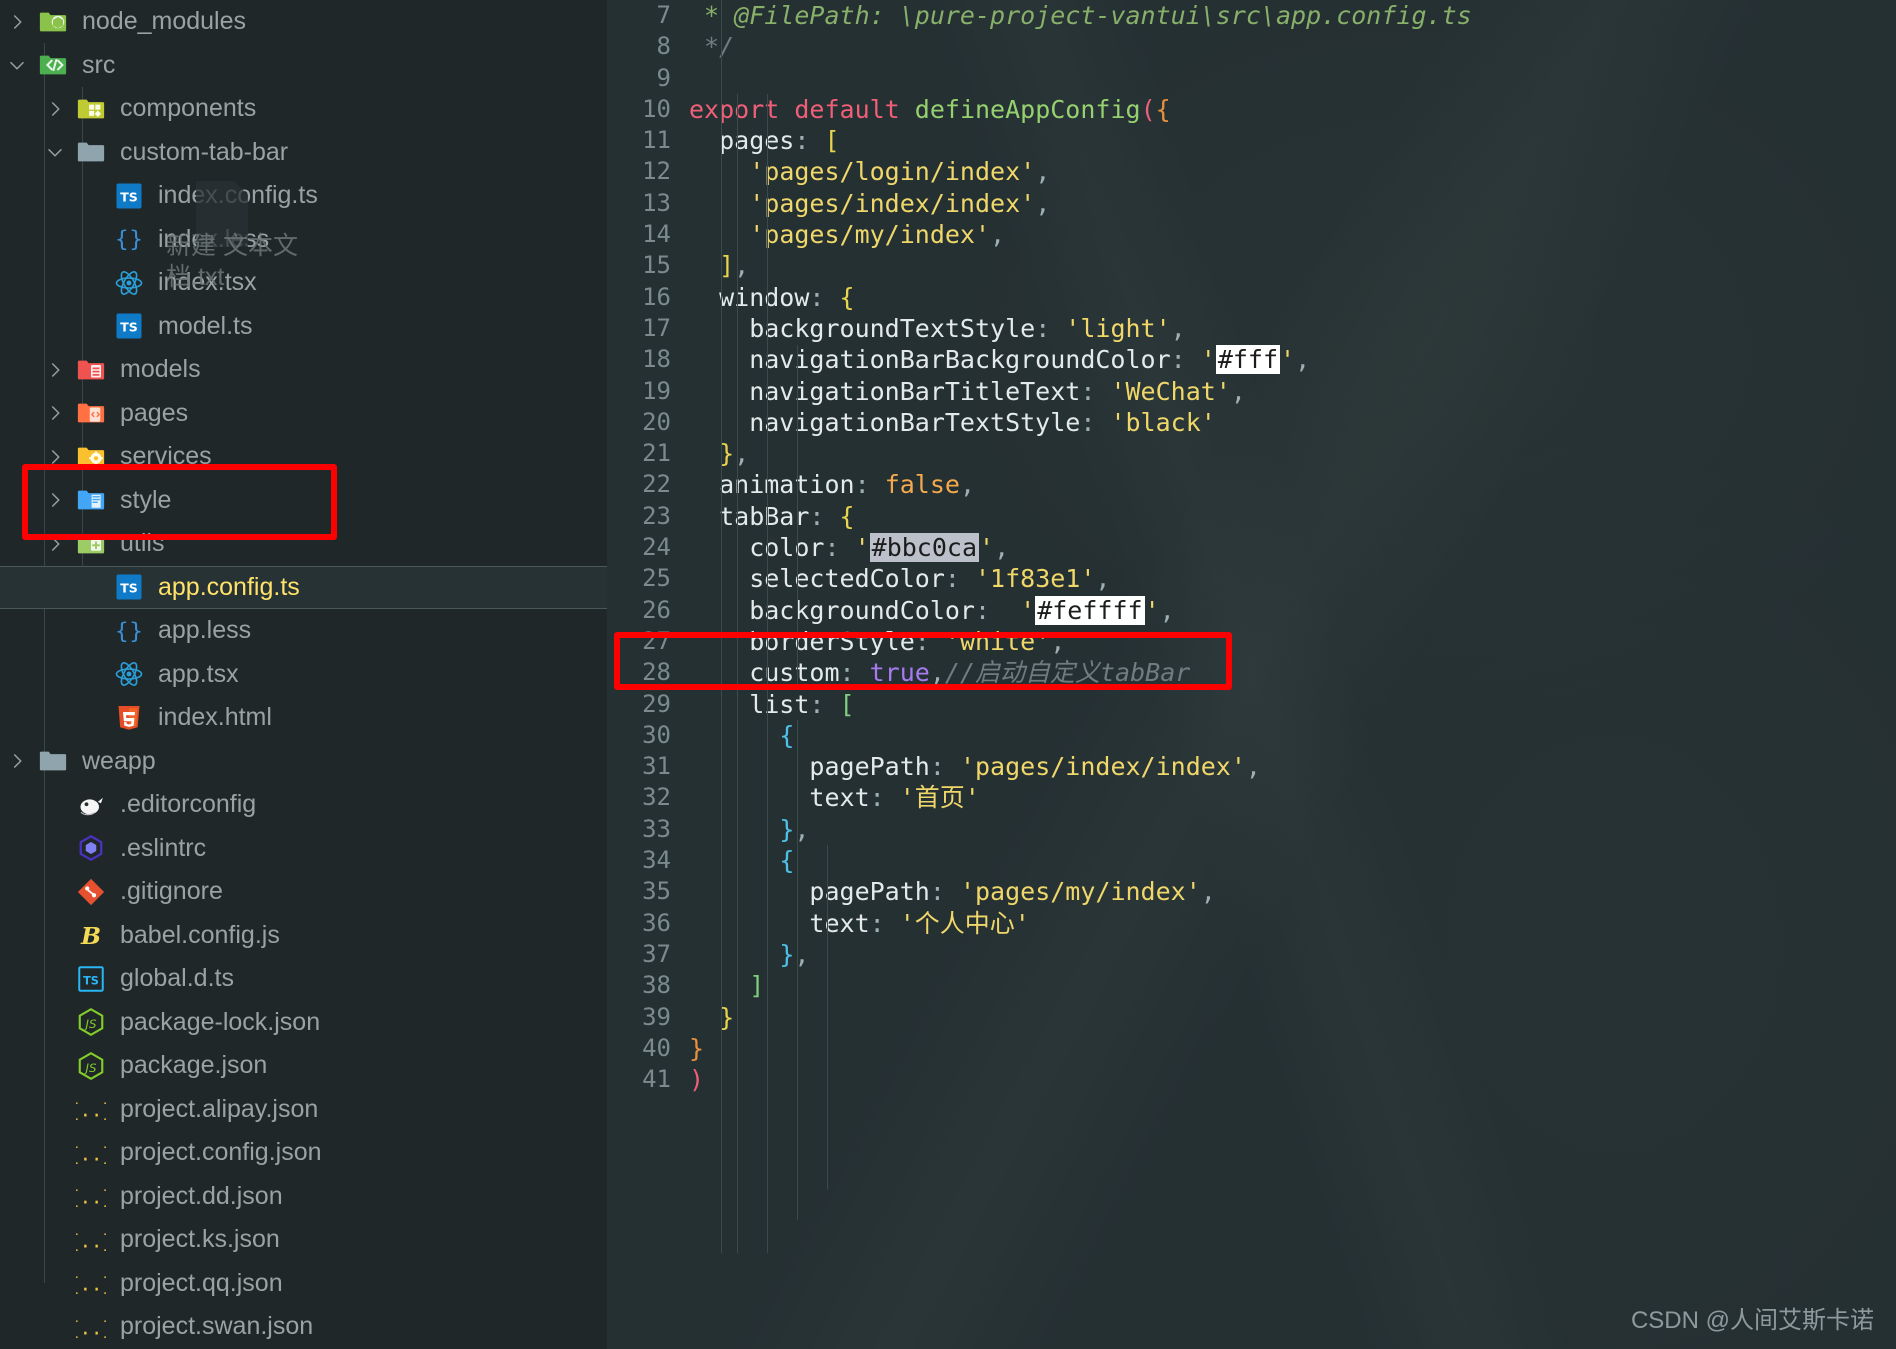 Image resolution: width=1896 pixels, height=1349 pixels. I want to click on file-tree-item: components, so click(303, 109).